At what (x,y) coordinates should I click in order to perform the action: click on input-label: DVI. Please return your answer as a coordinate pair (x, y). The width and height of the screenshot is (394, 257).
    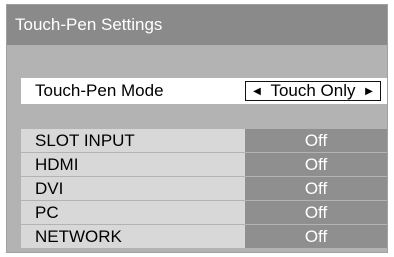
    Looking at the image, I should click on (133, 188).